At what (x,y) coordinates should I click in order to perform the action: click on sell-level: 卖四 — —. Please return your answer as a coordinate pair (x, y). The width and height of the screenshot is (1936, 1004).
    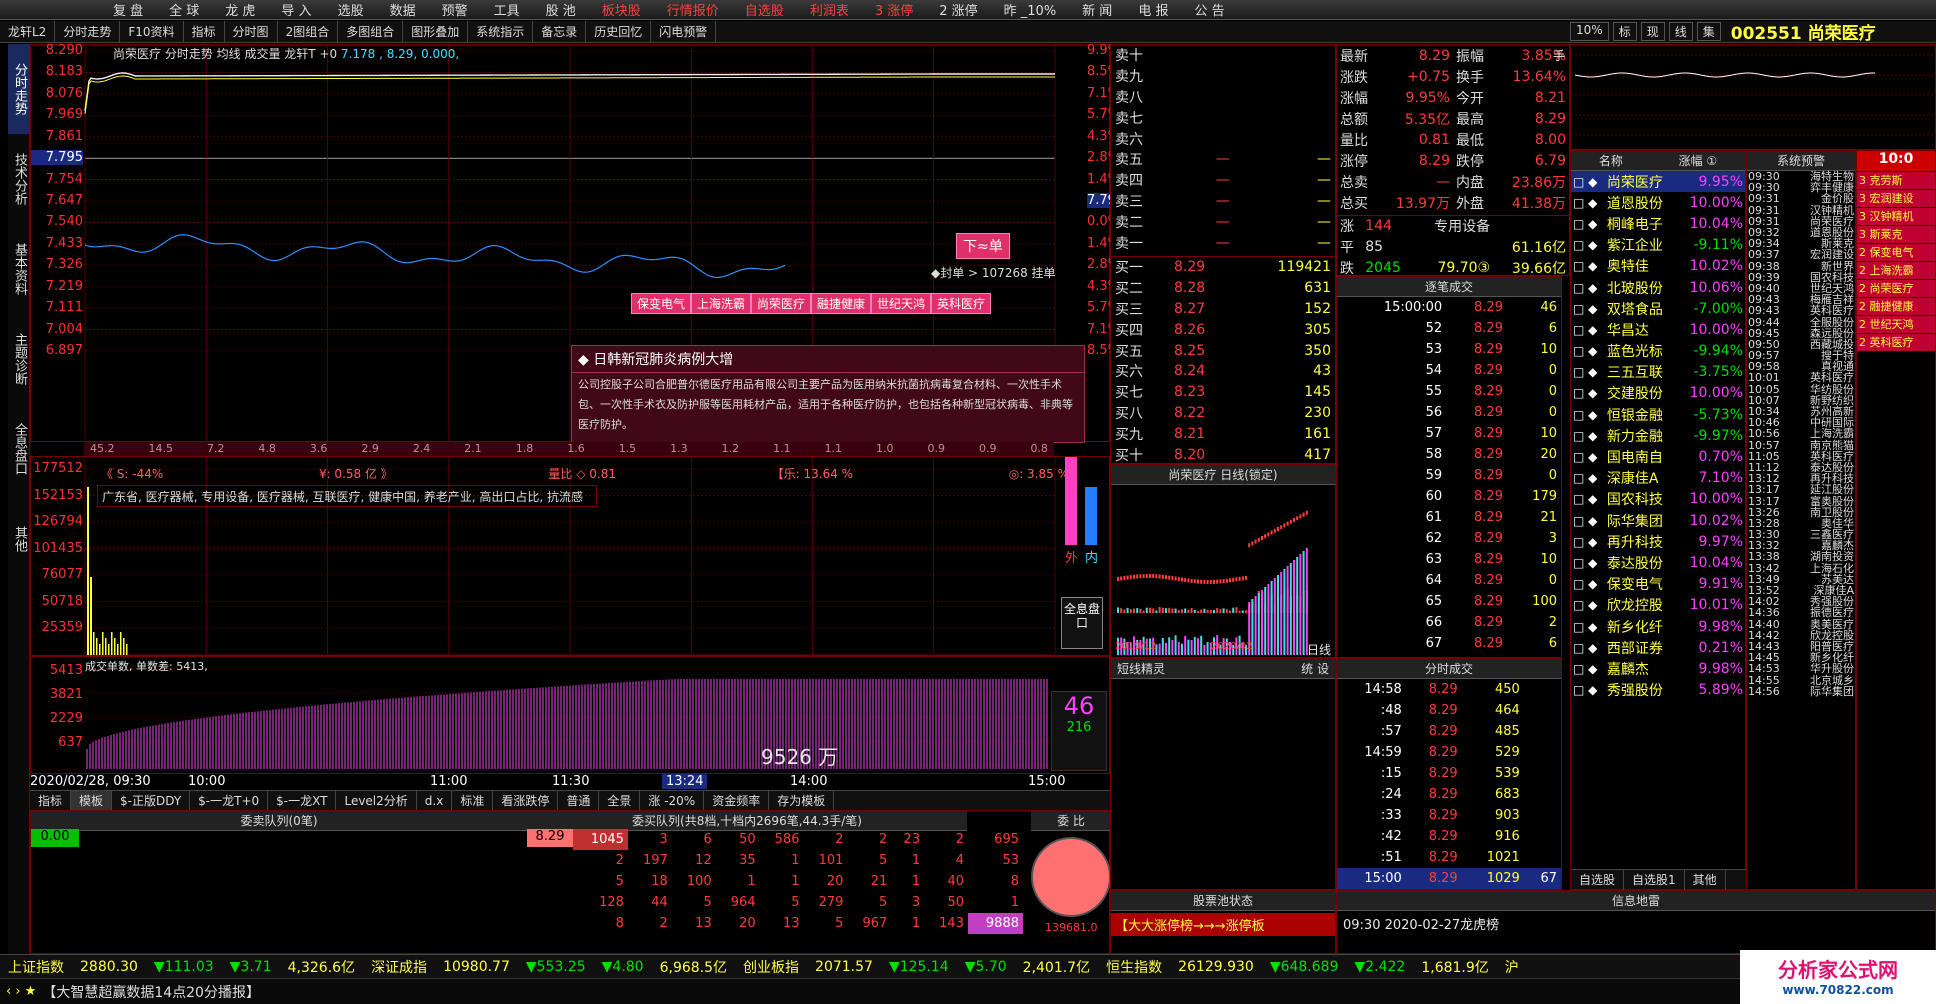
    Looking at the image, I should click on (1223, 180).